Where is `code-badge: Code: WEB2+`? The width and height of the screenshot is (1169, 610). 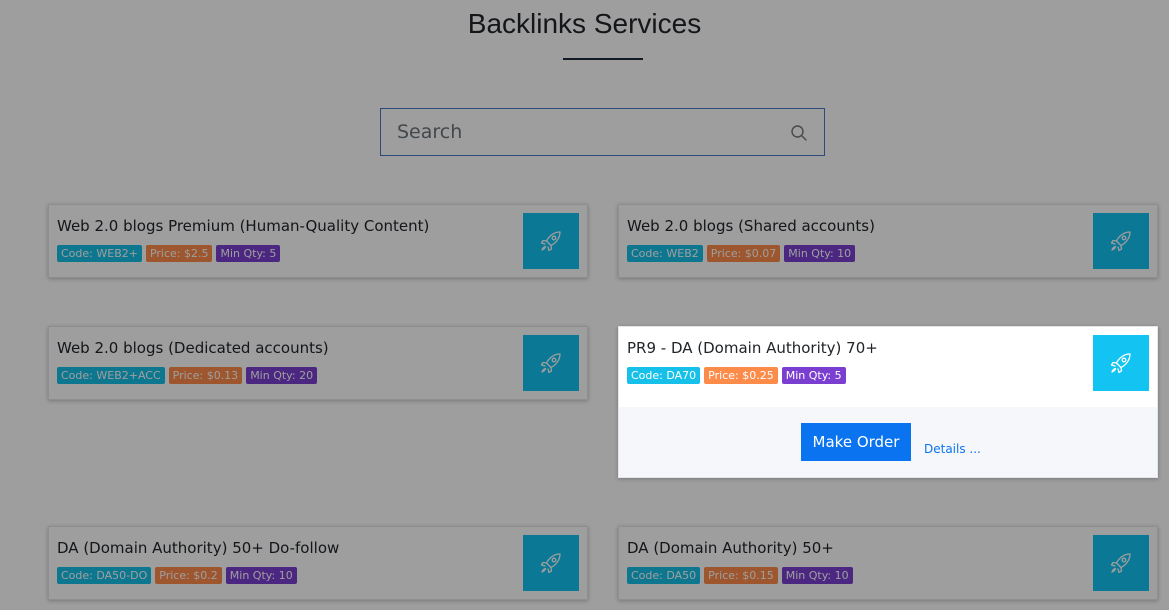 code-badge: Code: WEB2+ is located at coordinates (99, 253).